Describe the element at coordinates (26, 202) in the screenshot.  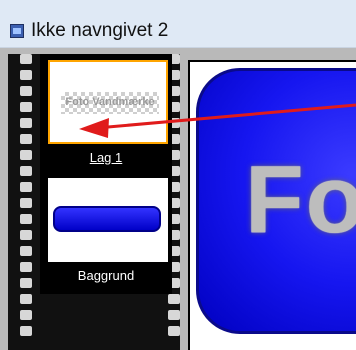
I see `filmstrip-holes-left` at that location.